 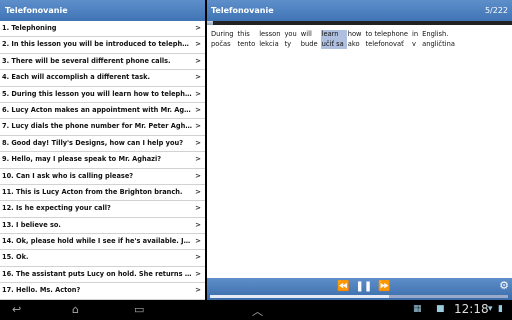 I want to click on english-word: English., so click(x=435, y=34).